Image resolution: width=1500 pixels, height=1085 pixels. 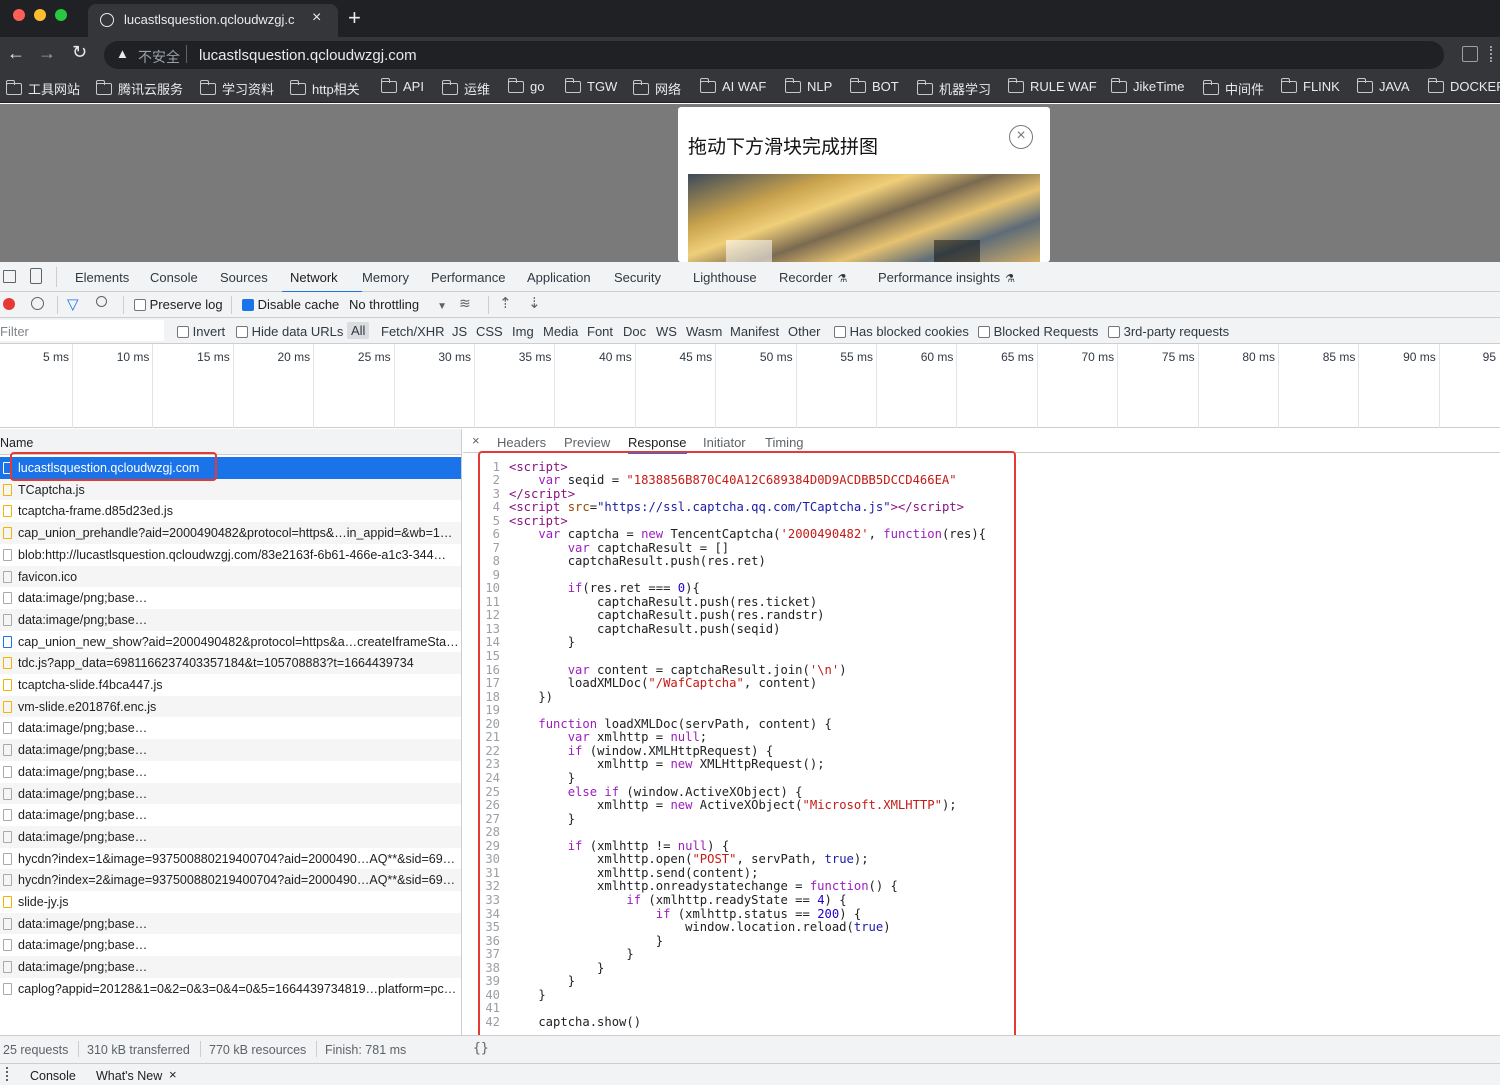 What do you see at coordinates (468, 277) in the screenshot?
I see `tab-performance: Performance` at bounding box center [468, 277].